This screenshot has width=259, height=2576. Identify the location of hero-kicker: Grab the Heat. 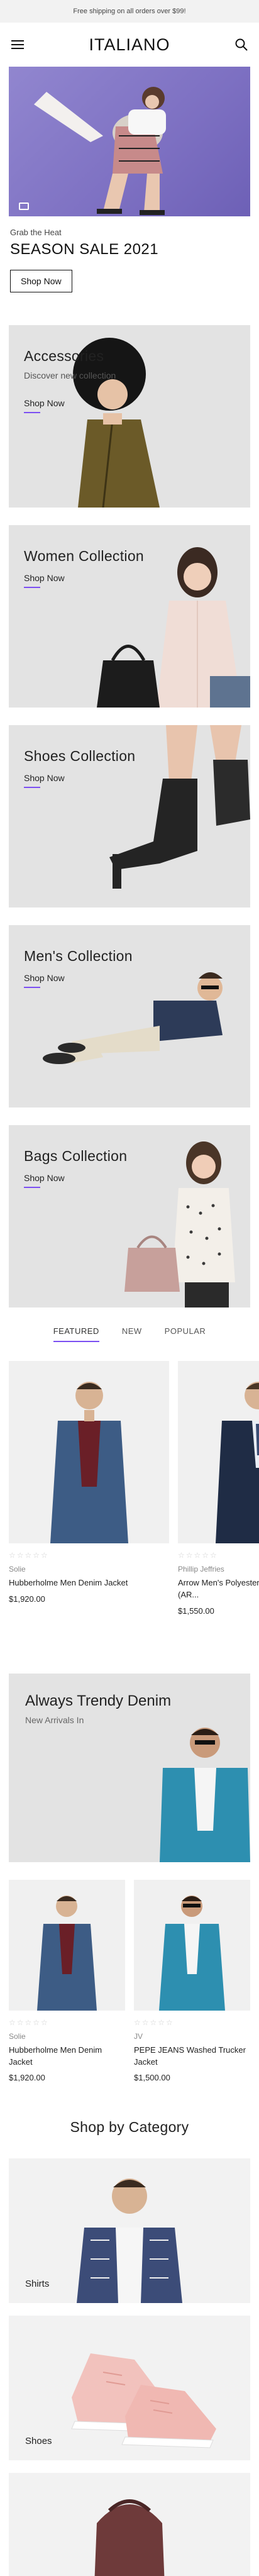
(36, 232).